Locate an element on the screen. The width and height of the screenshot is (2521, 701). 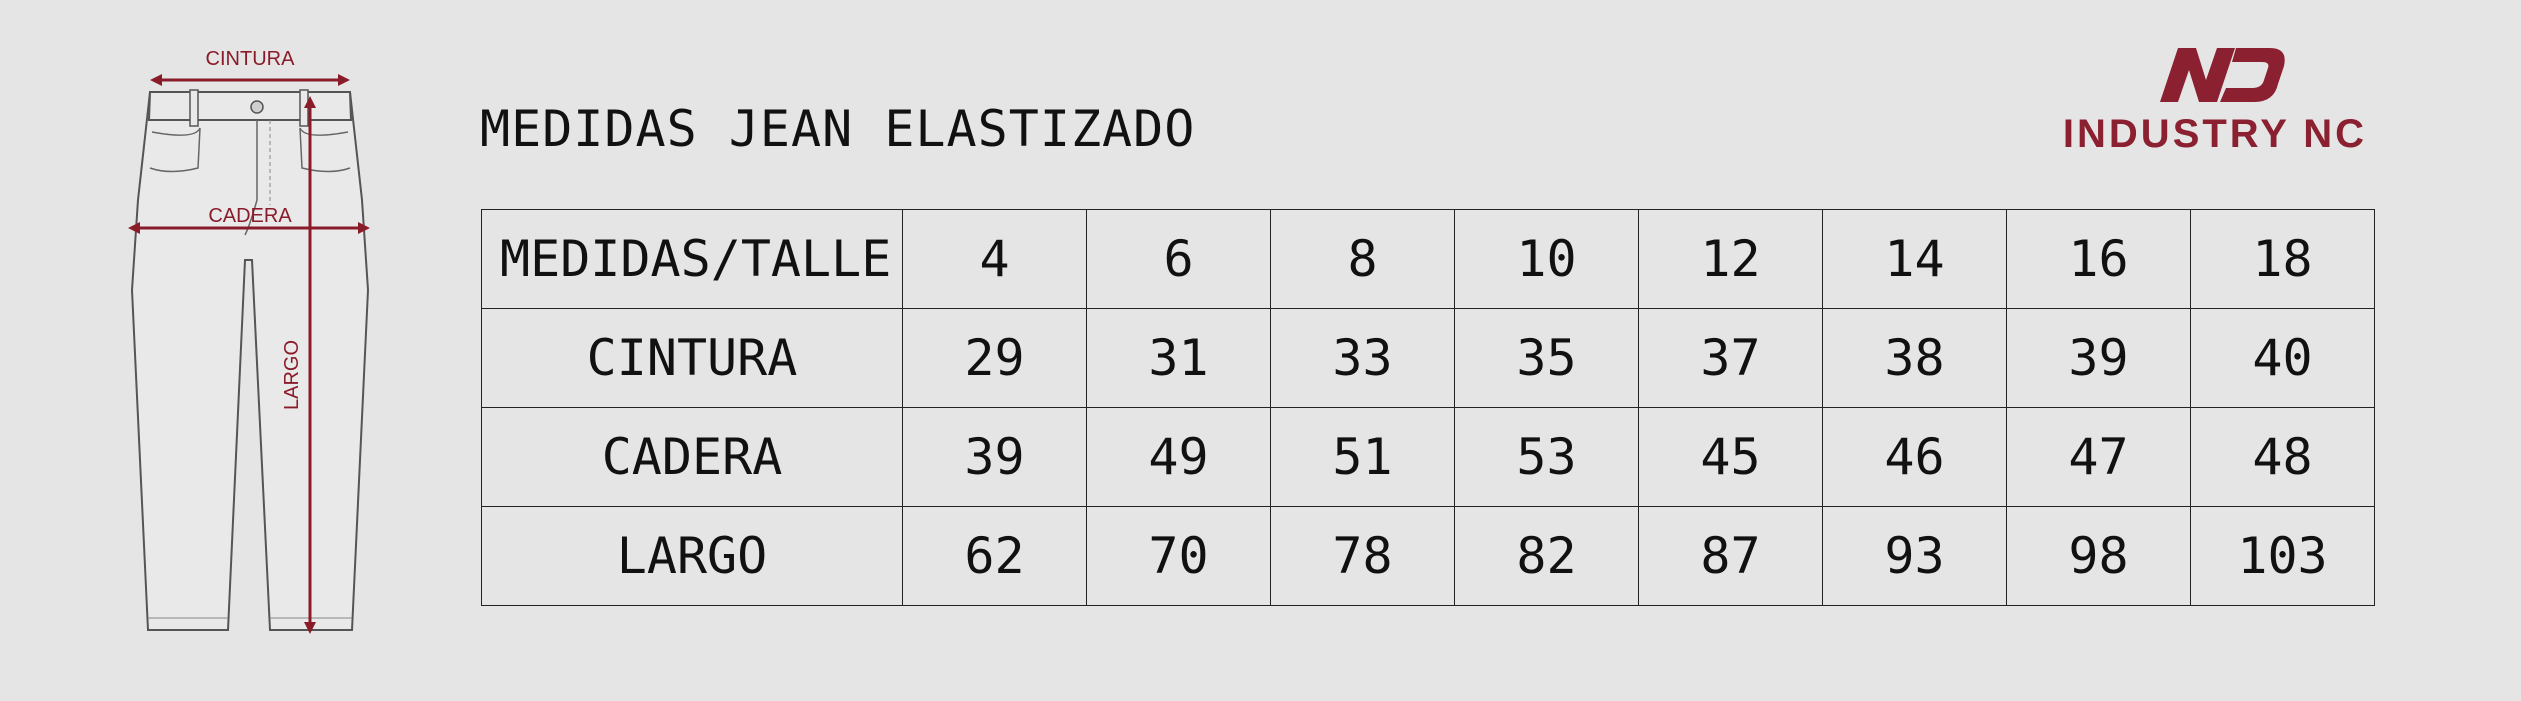
table-cell: 82 is located at coordinates (1546, 556).